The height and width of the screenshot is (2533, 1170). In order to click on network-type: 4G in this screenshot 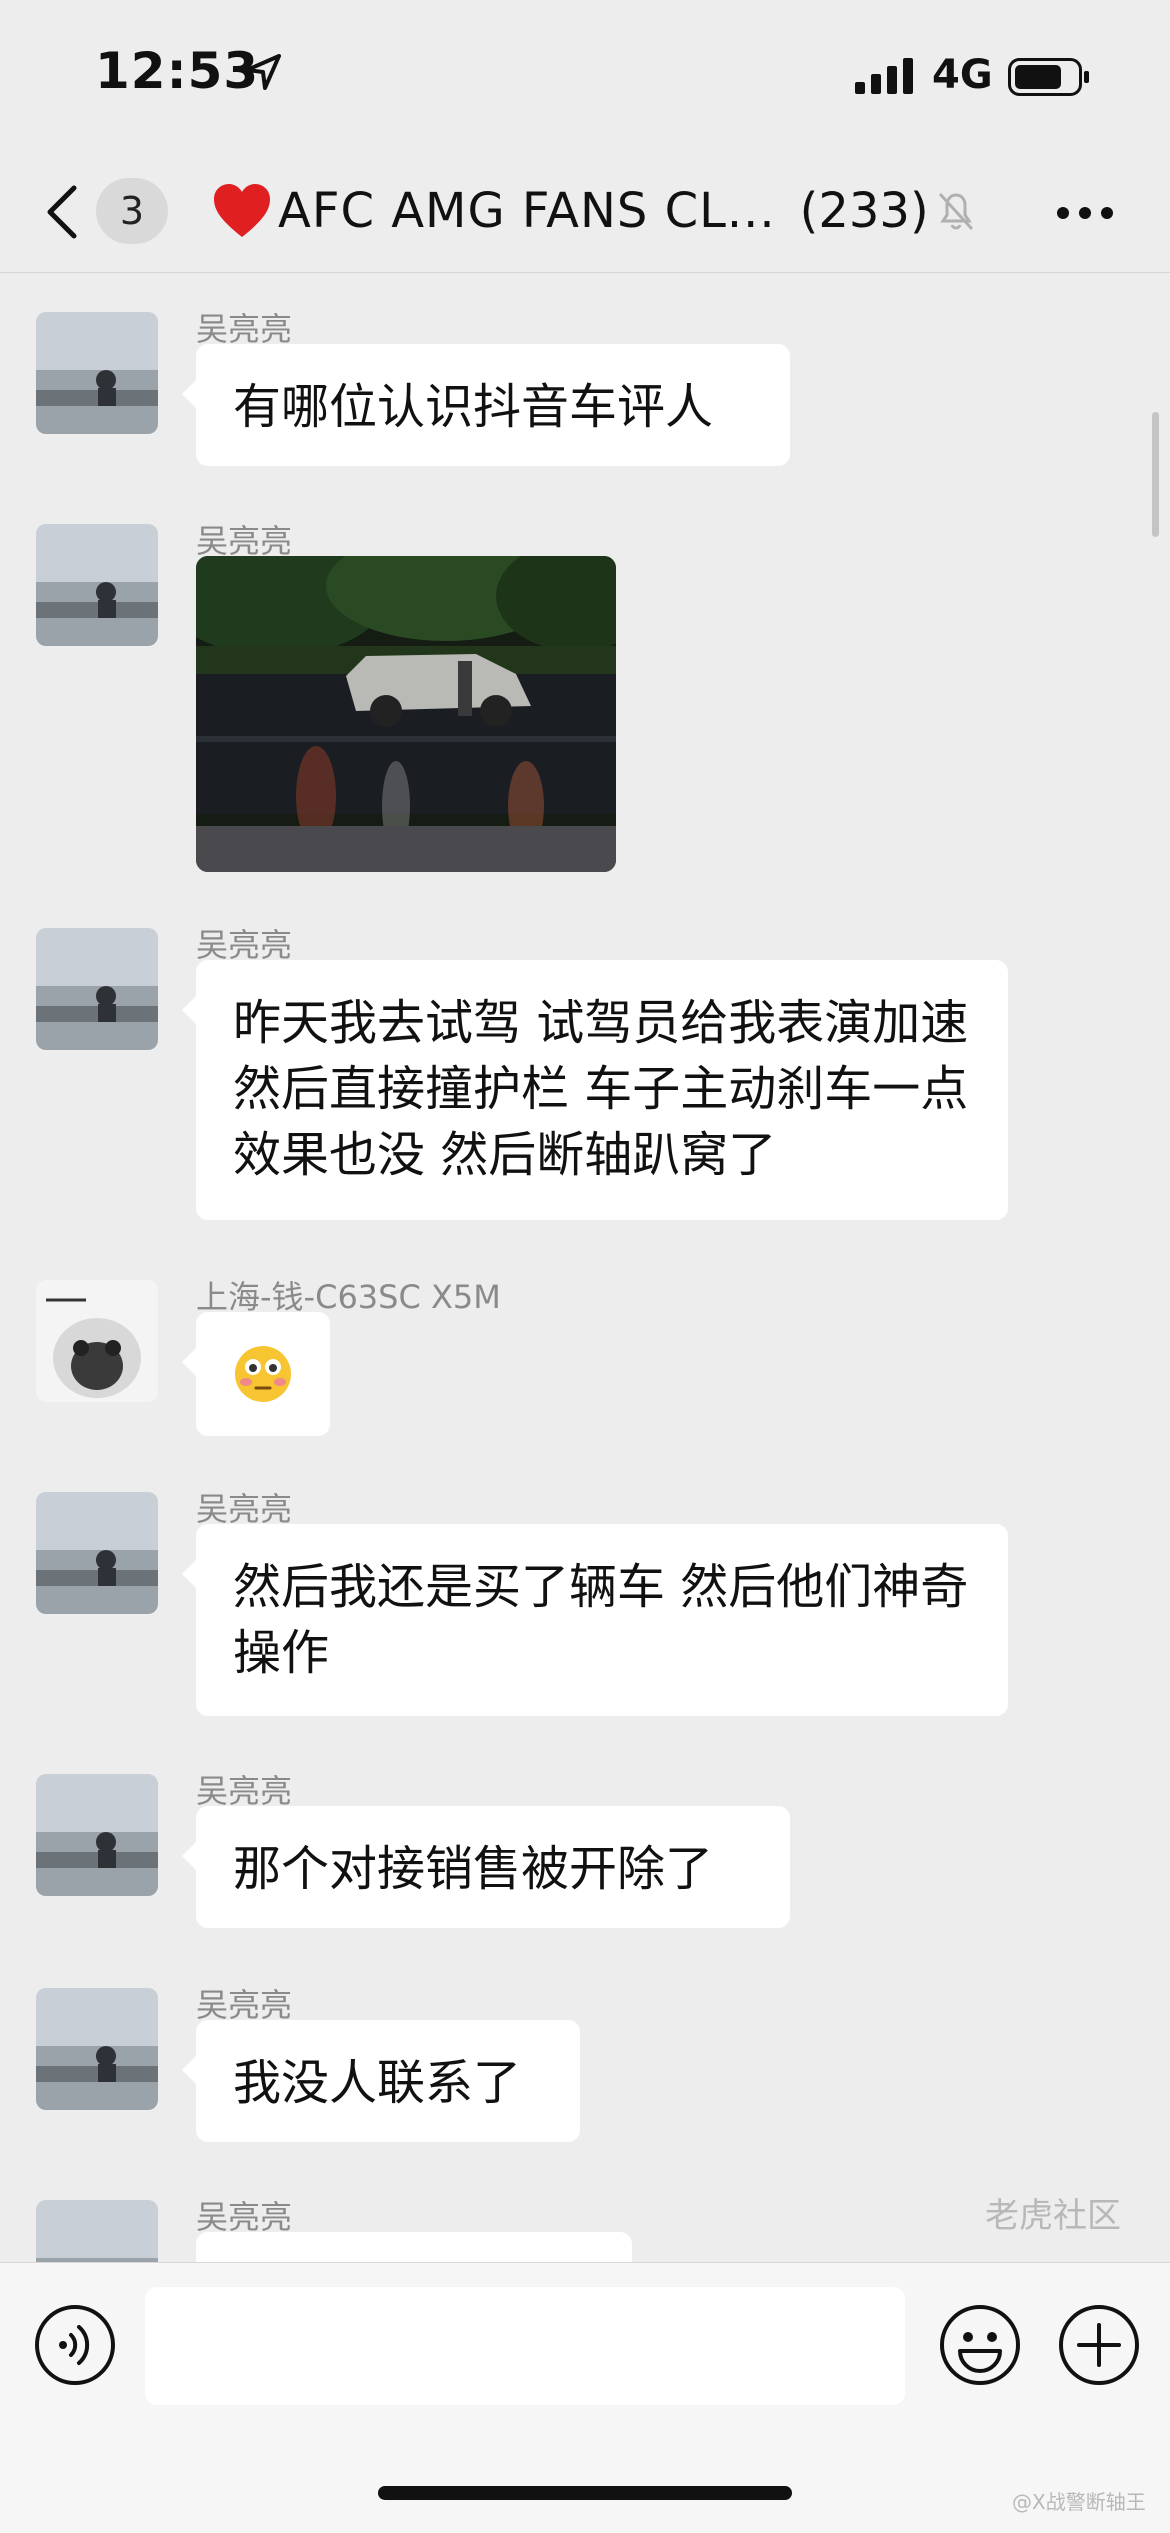, I will do `click(962, 75)`.